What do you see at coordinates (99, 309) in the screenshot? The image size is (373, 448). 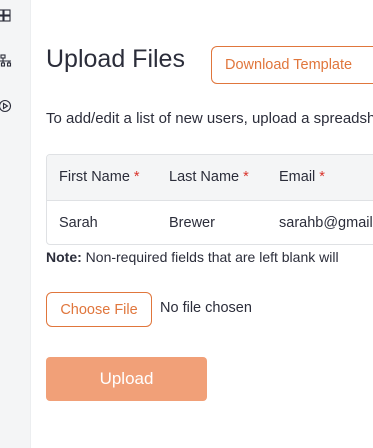 I see `choose-file-button: Choose File` at bounding box center [99, 309].